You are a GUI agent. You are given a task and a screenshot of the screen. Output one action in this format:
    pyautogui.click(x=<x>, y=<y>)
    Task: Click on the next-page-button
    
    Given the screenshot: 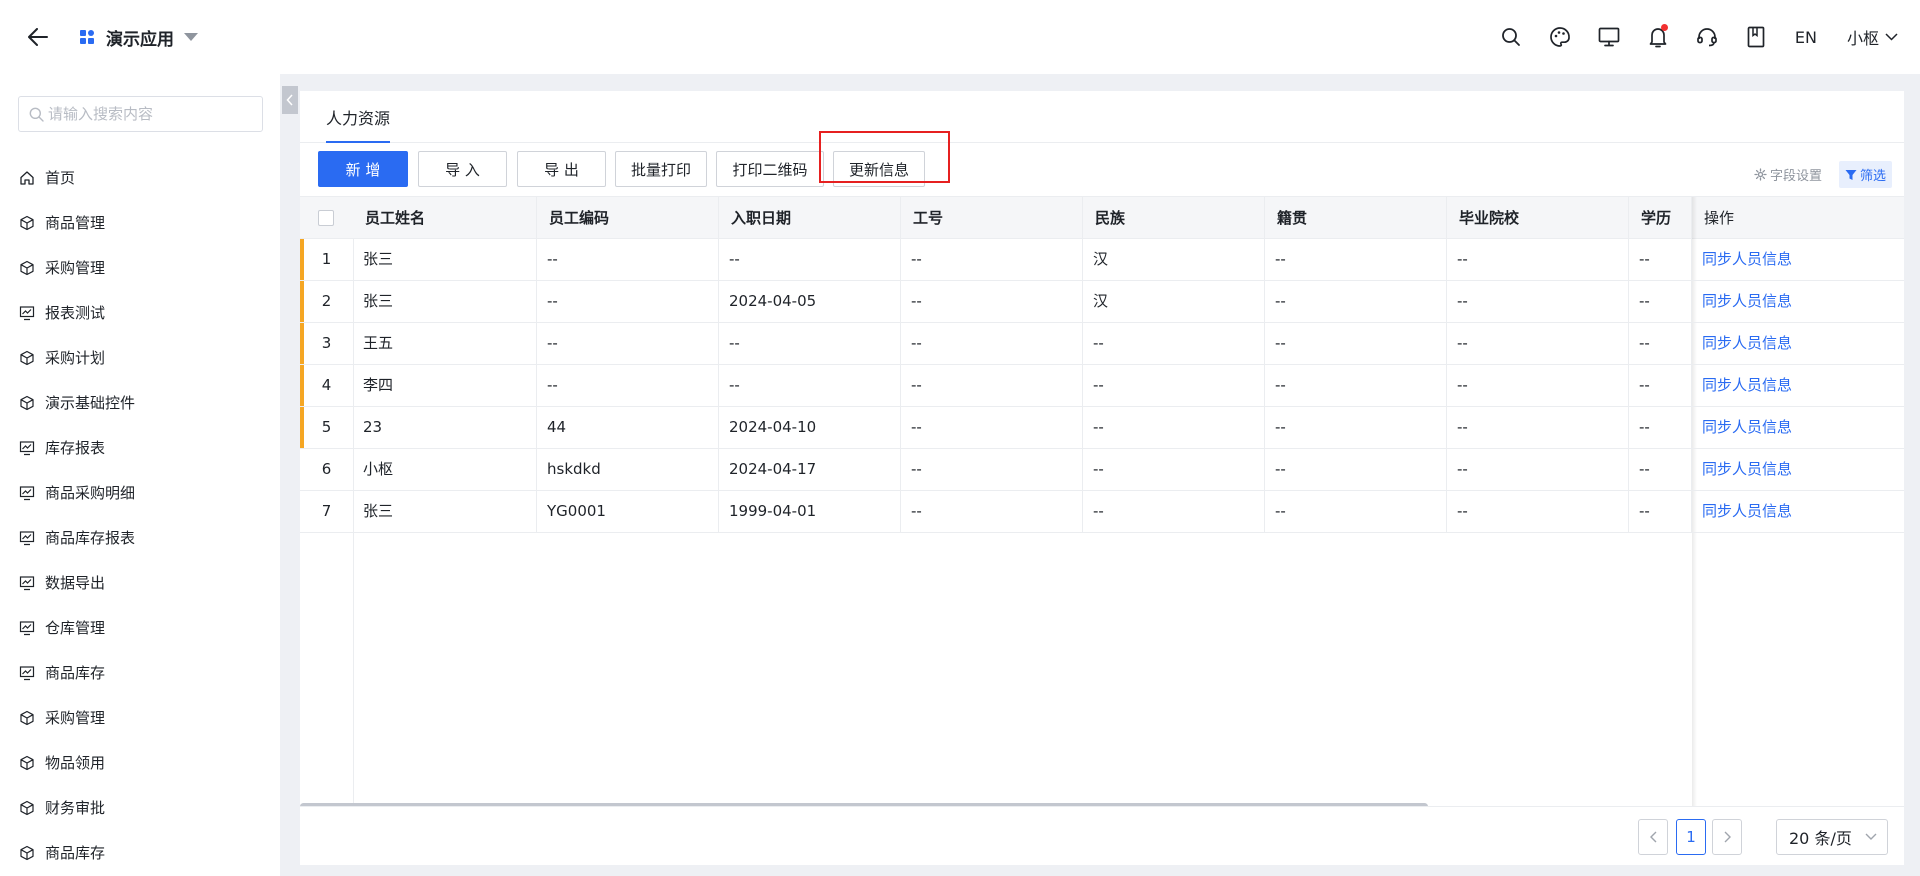 What is the action you would take?
    pyautogui.click(x=1727, y=837)
    